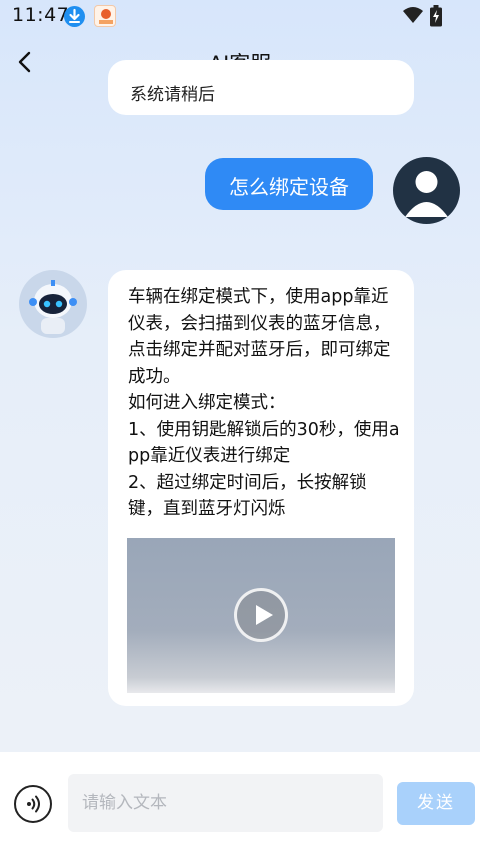  Describe the element at coordinates (172, 95) in the screenshot. I see `previous-bot-message-text: 系统请稍后` at that location.